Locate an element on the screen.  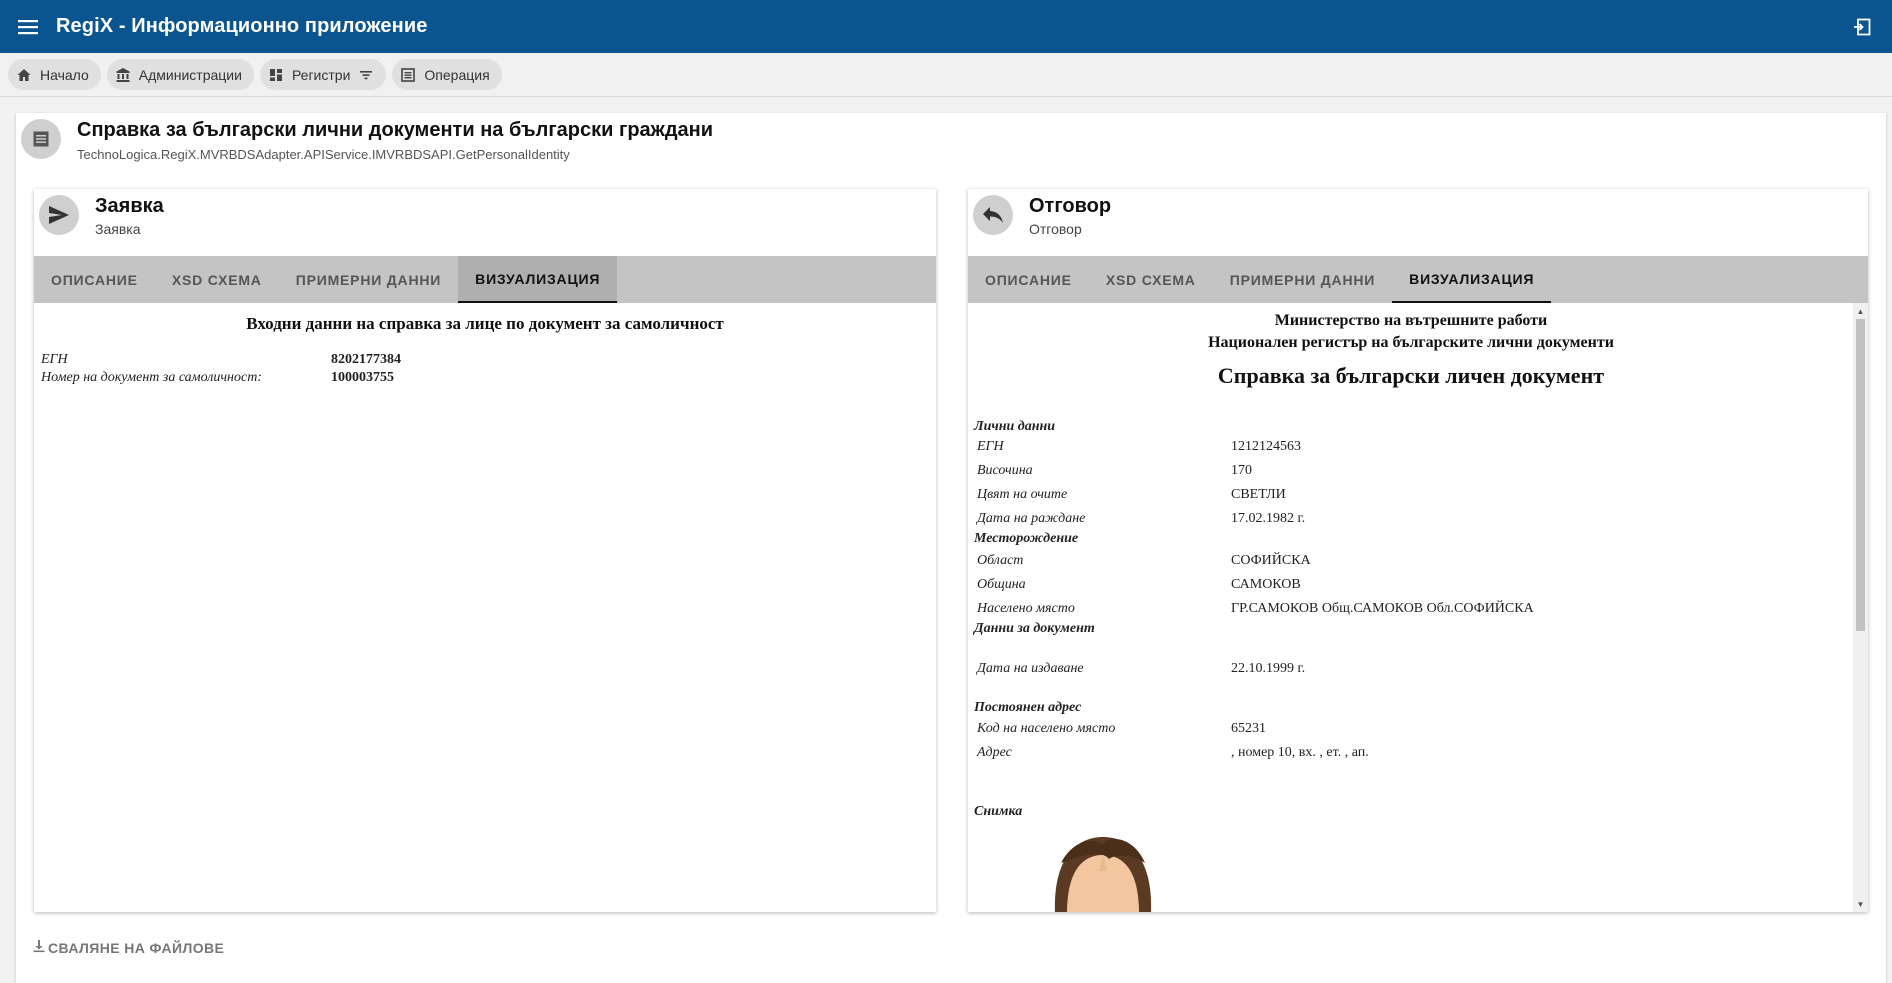
download-label: СВАЛЯНЕ НА ФАЙЛОВЕ is located at coordinates (136, 947).